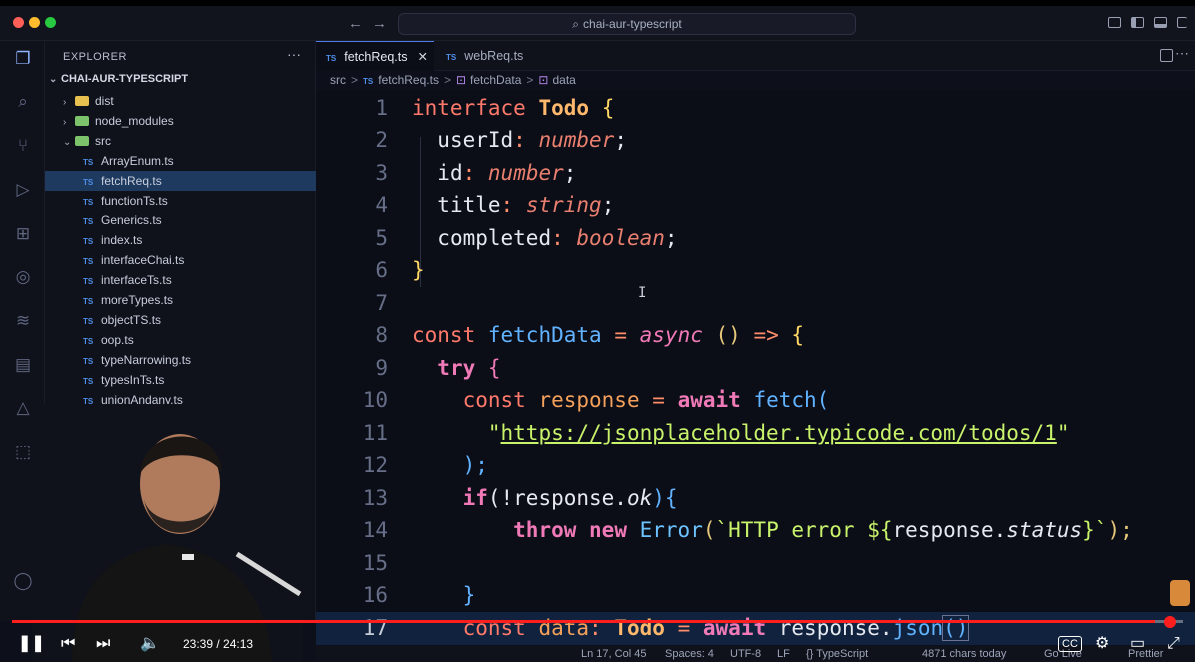 This screenshot has width=1195, height=662. Describe the element at coordinates (180, 220) in the screenshot. I see `tree-file: TS Generics.ts` at that location.